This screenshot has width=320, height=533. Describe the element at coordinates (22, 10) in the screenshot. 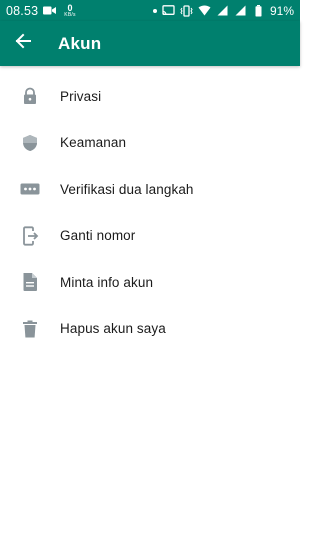

I see `status-time: 08.53` at that location.